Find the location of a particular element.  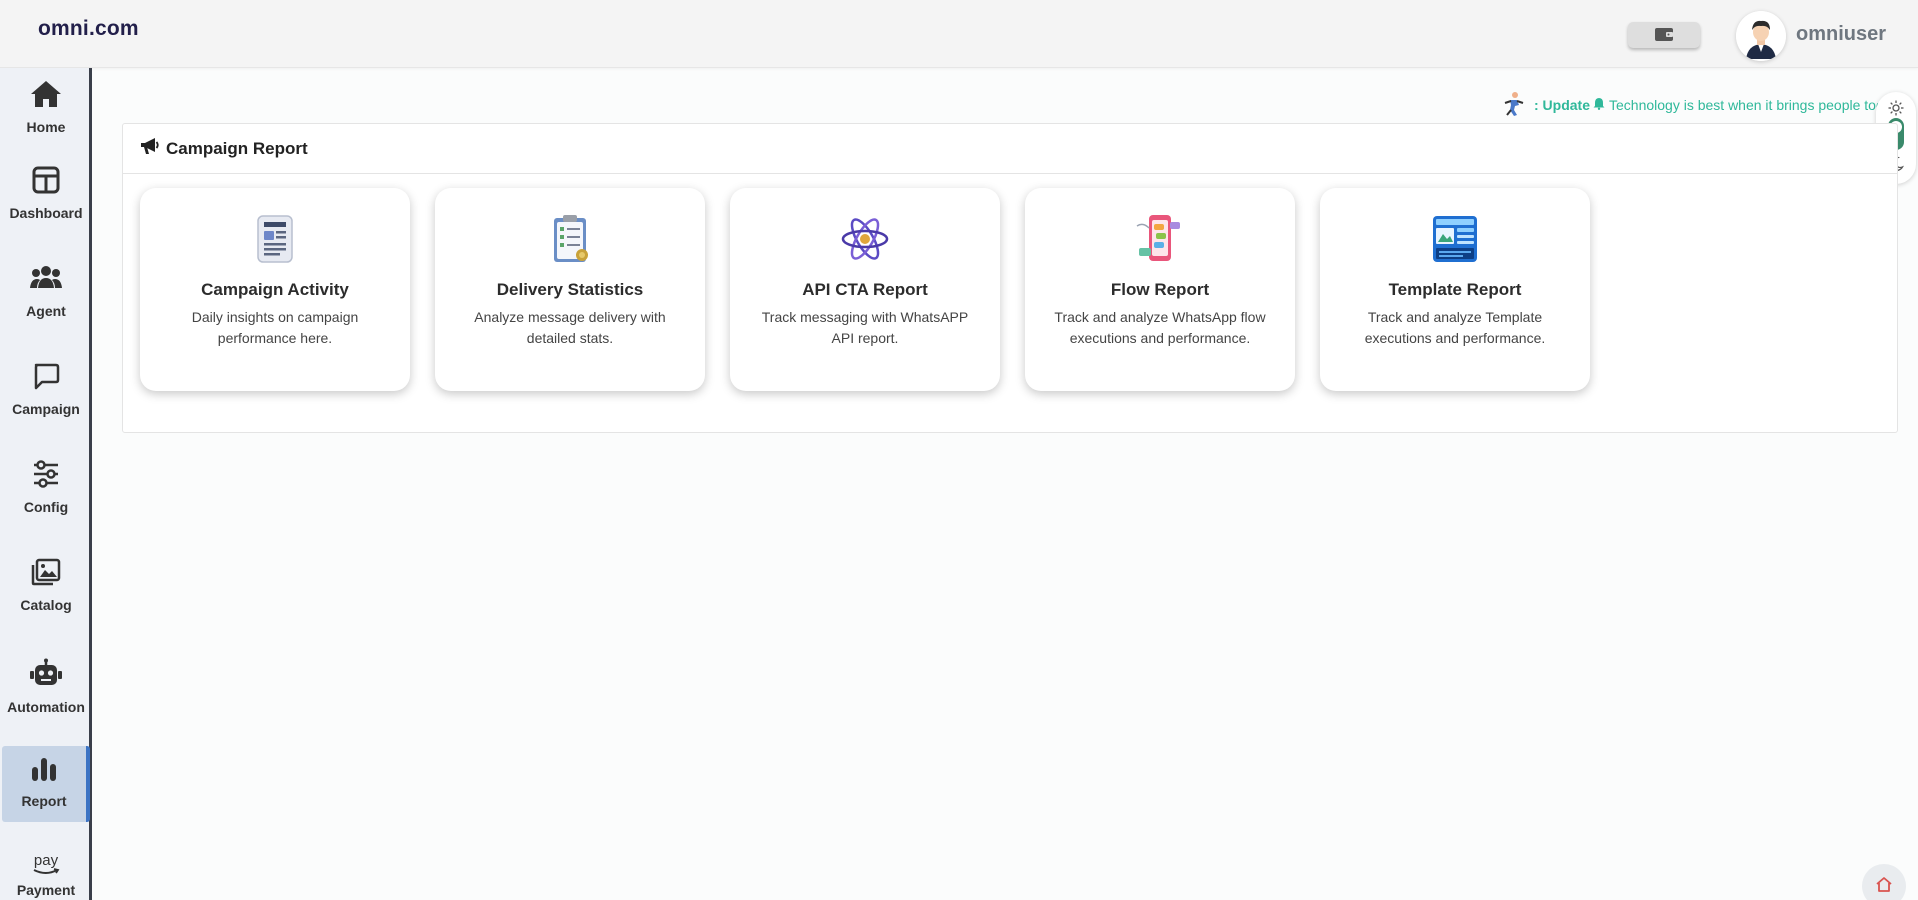

running-person-icon is located at coordinates (1514, 105).